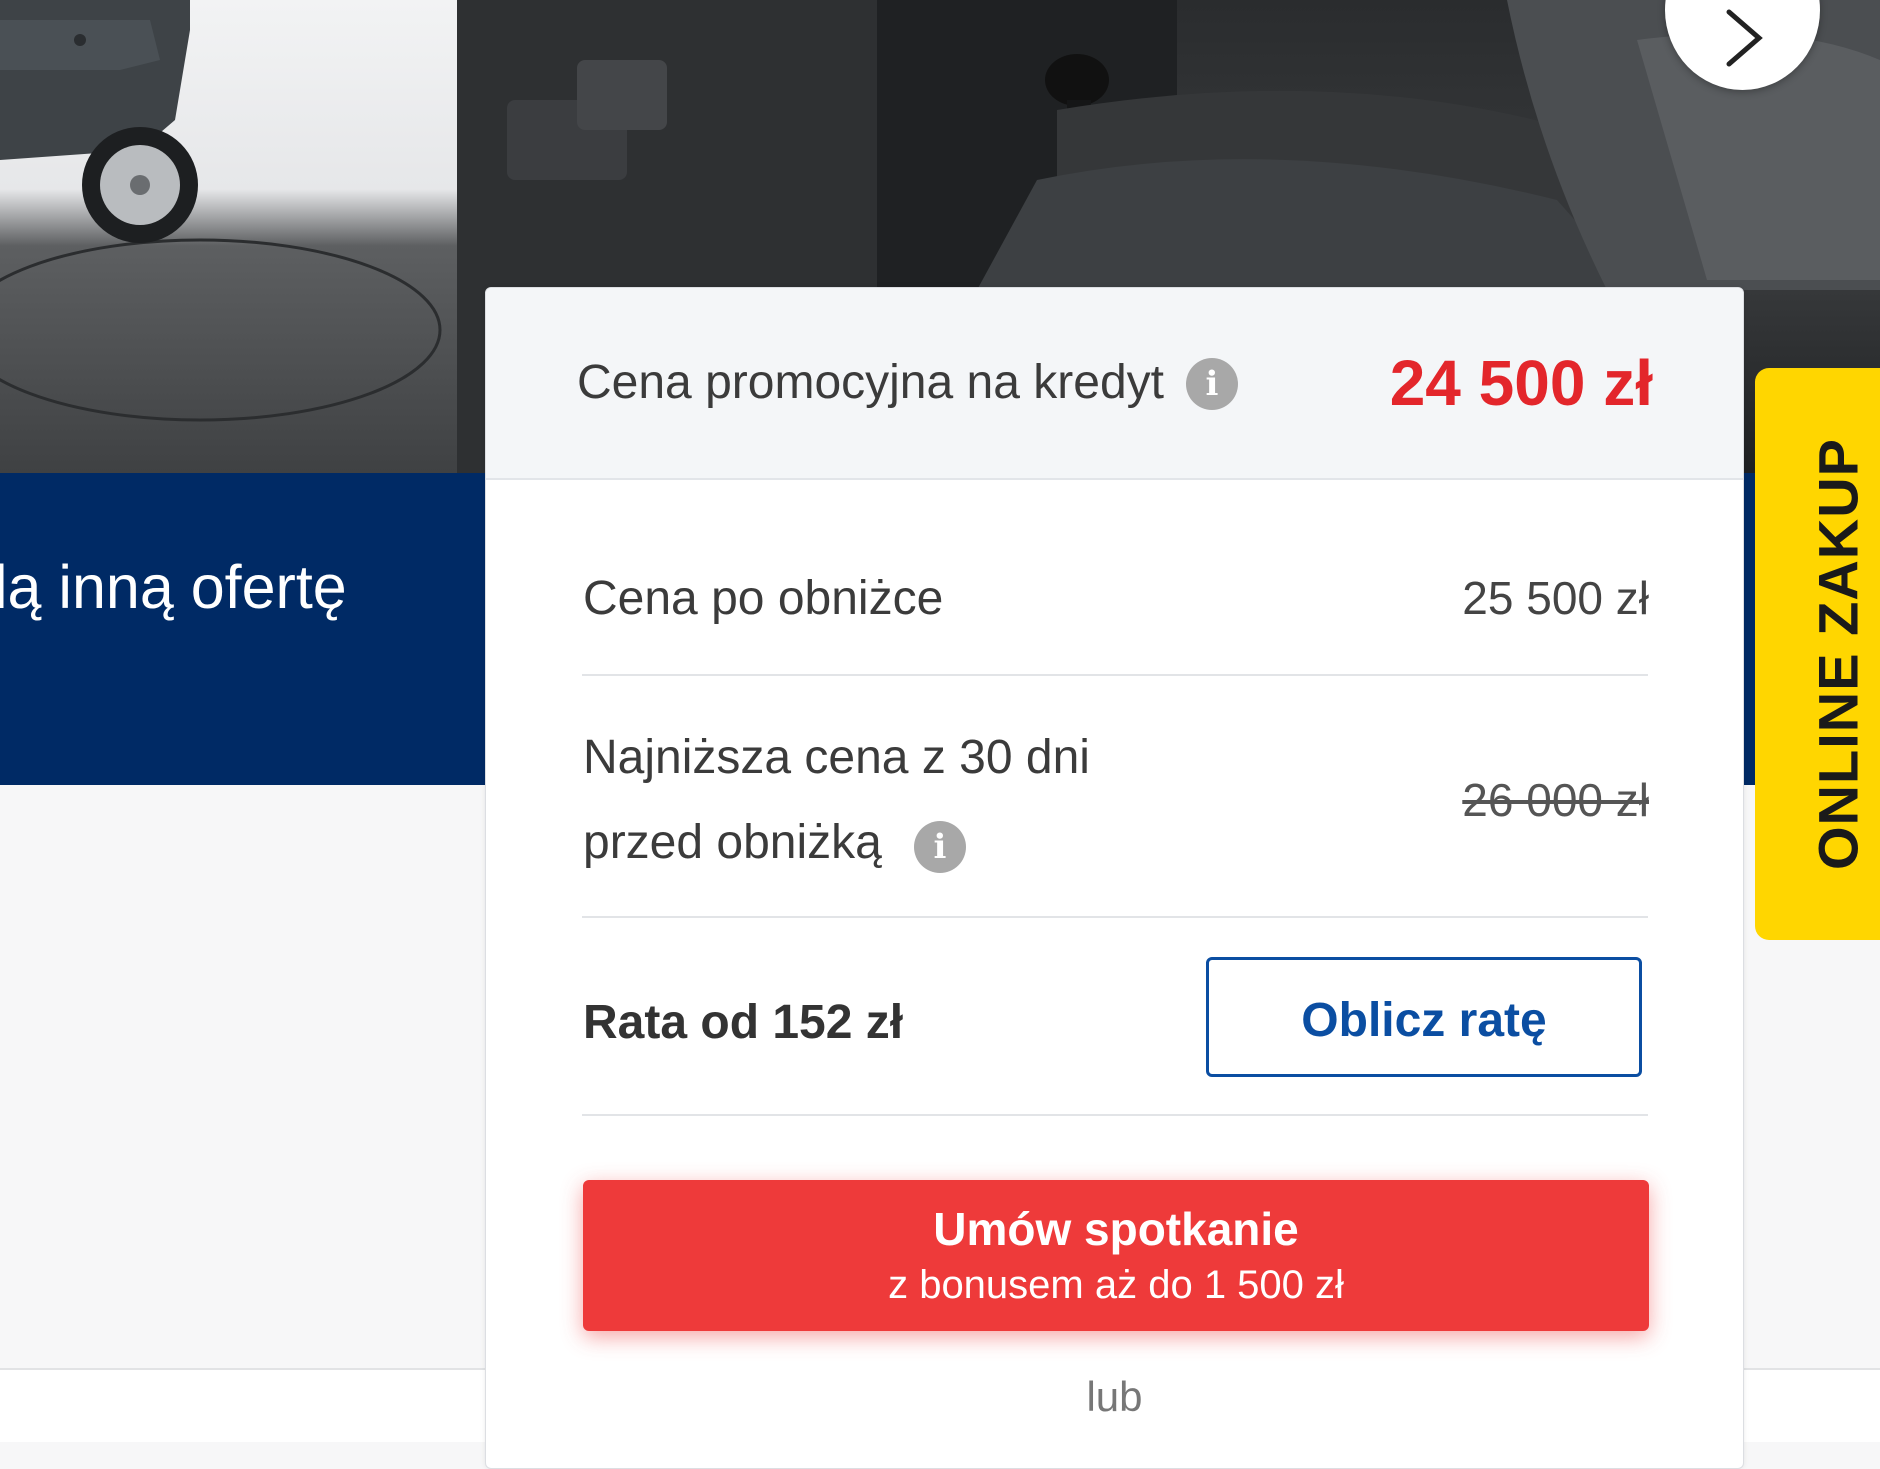 The image size is (1880, 1469). What do you see at coordinates (732, 842) in the screenshot?
I see `lowest-price-label-line2: przed obniżką` at bounding box center [732, 842].